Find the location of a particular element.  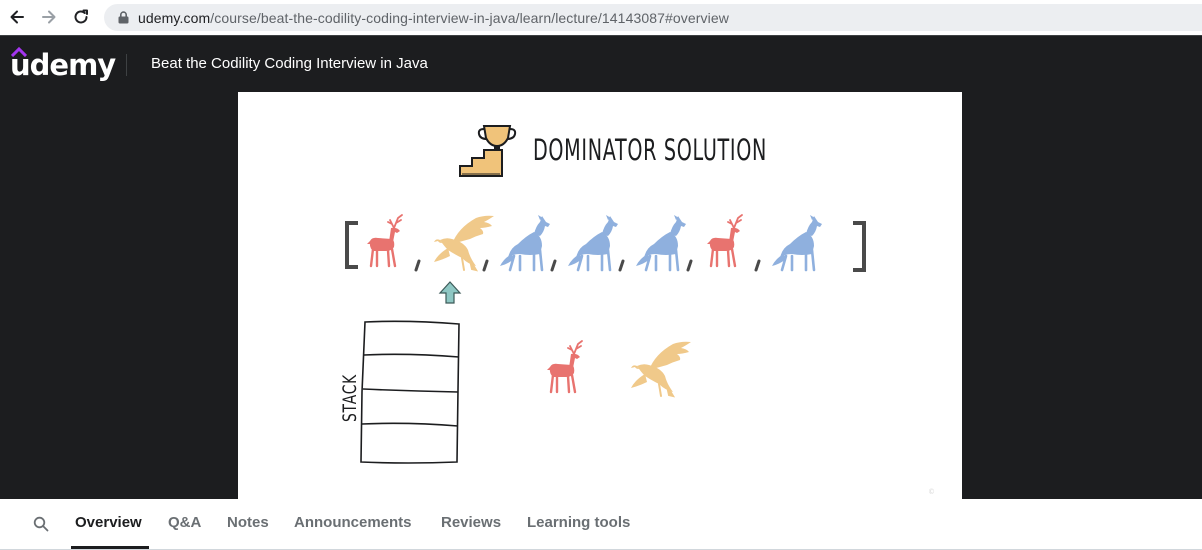

udemy-logo: udemy is located at coordinates (63, 65).